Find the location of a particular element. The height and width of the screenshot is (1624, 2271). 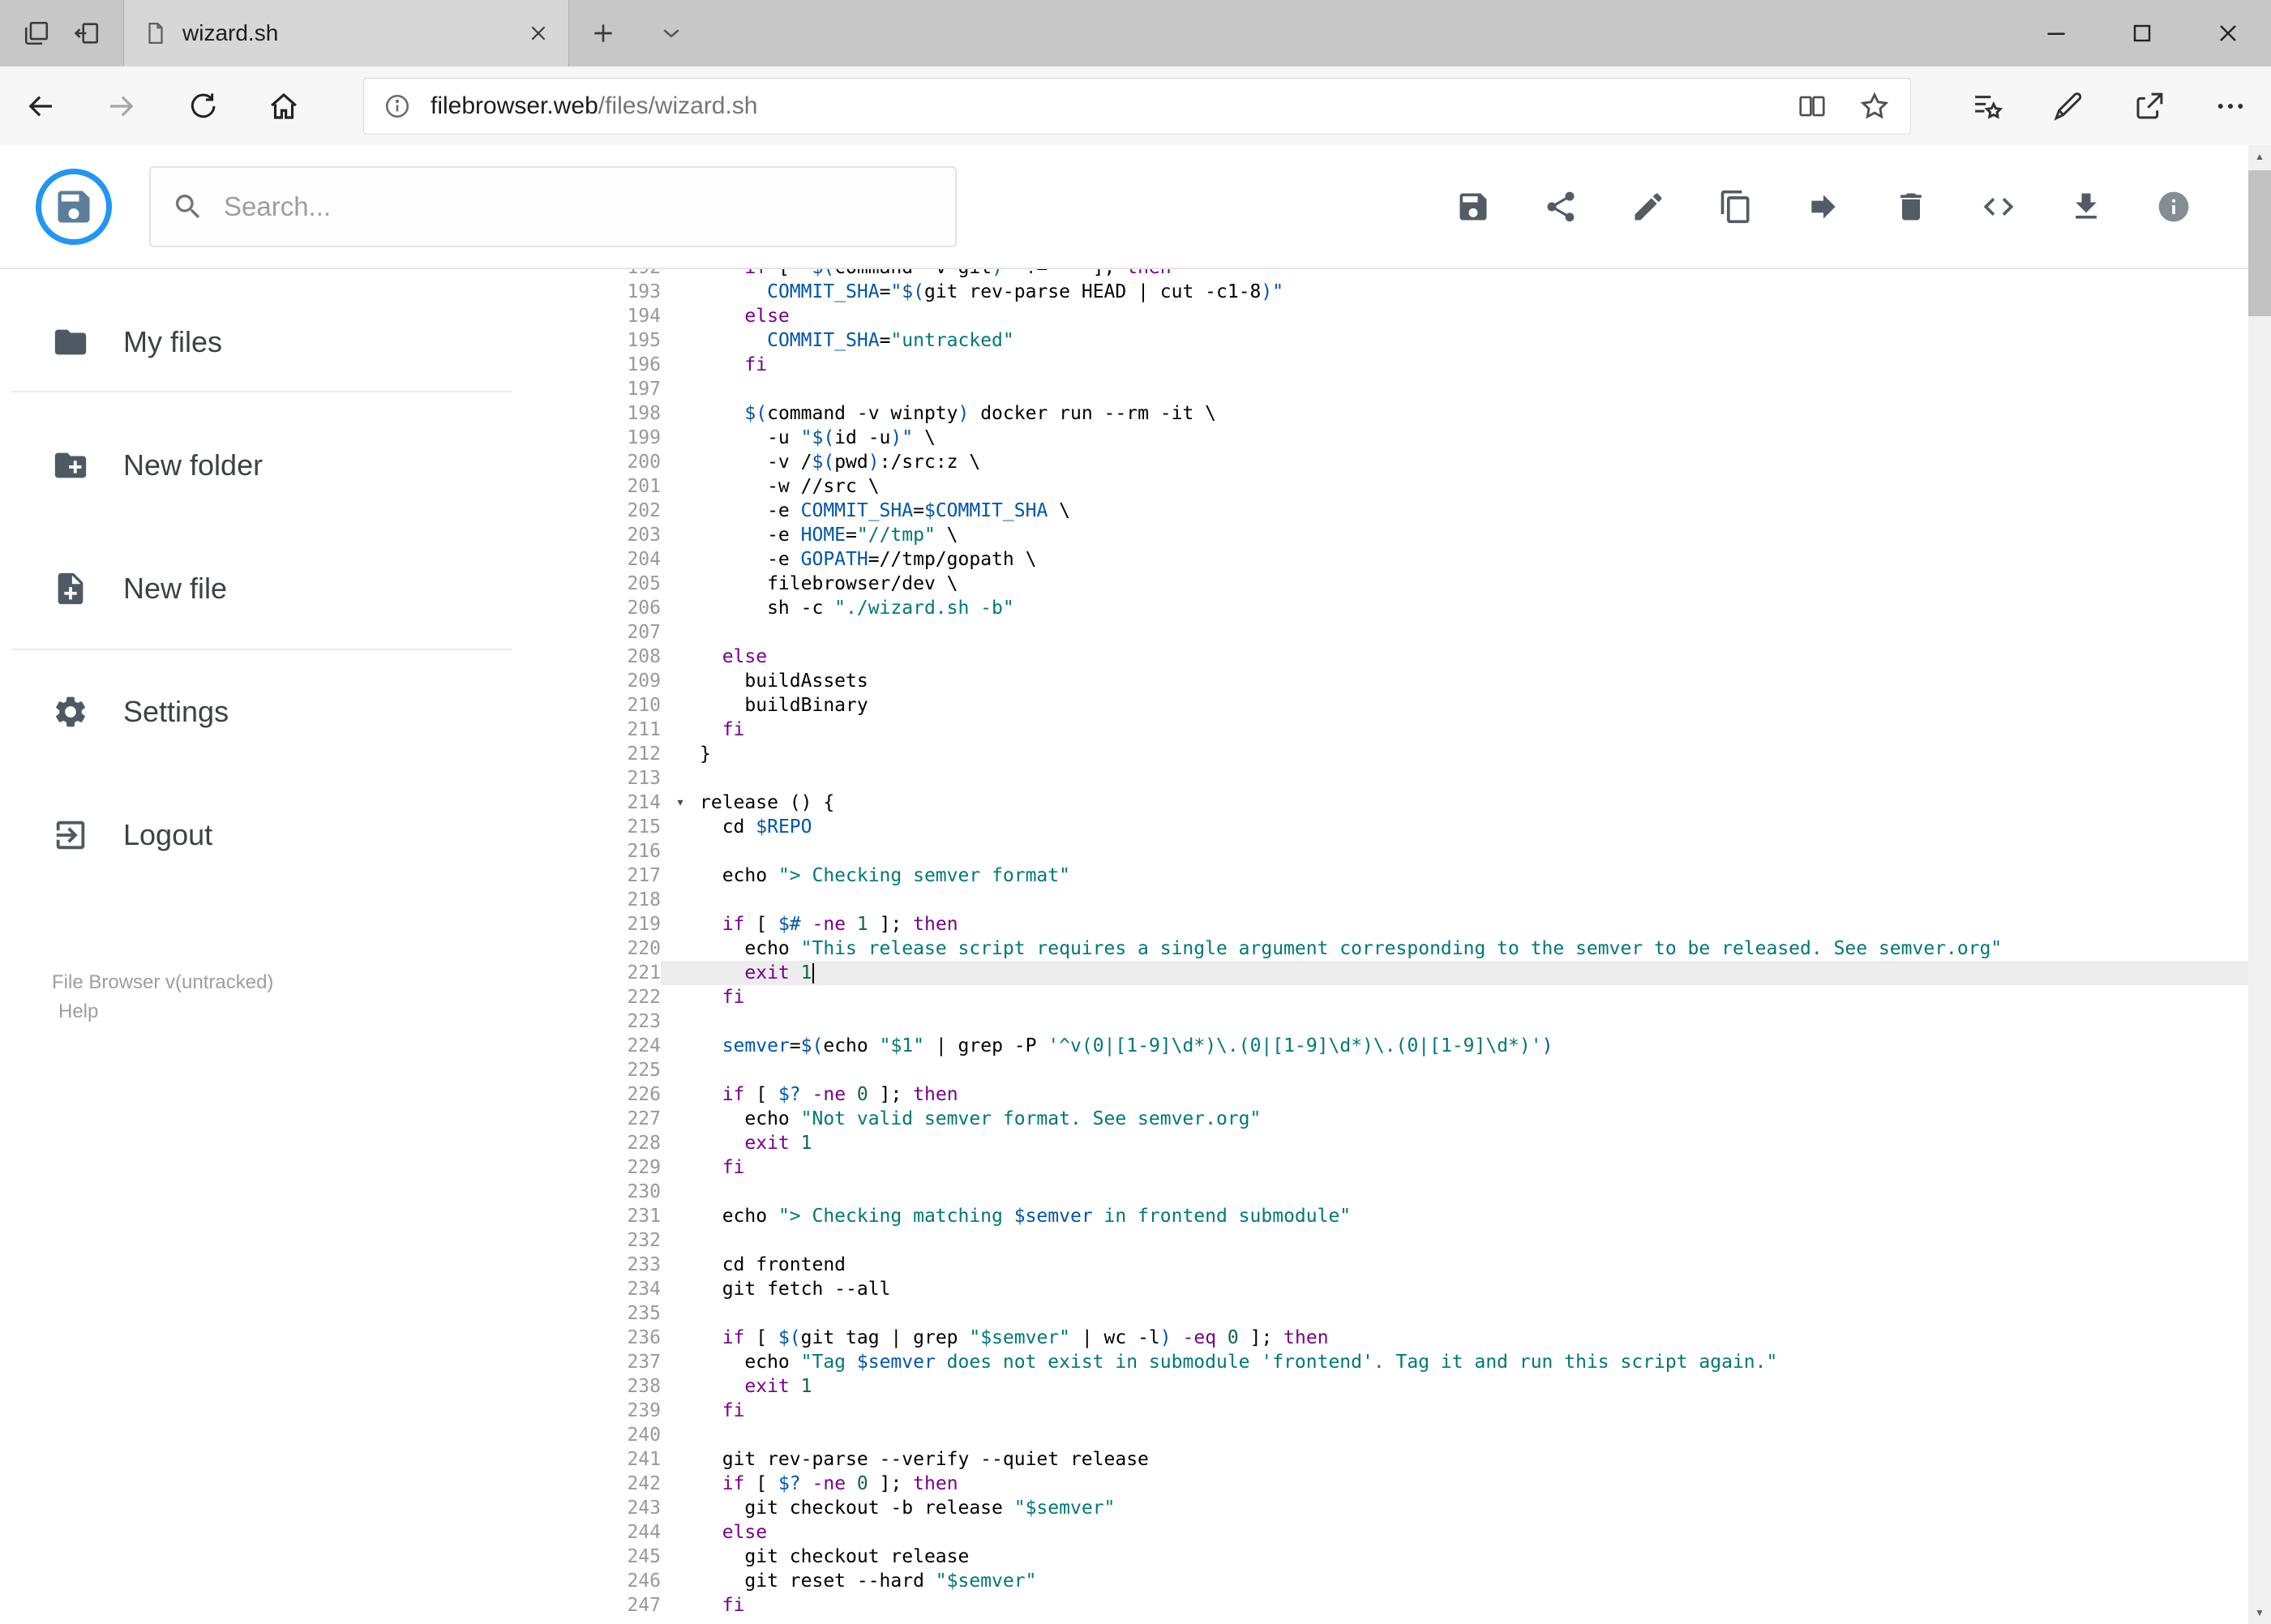

minimize-button is located at coordinates (2056, 33).